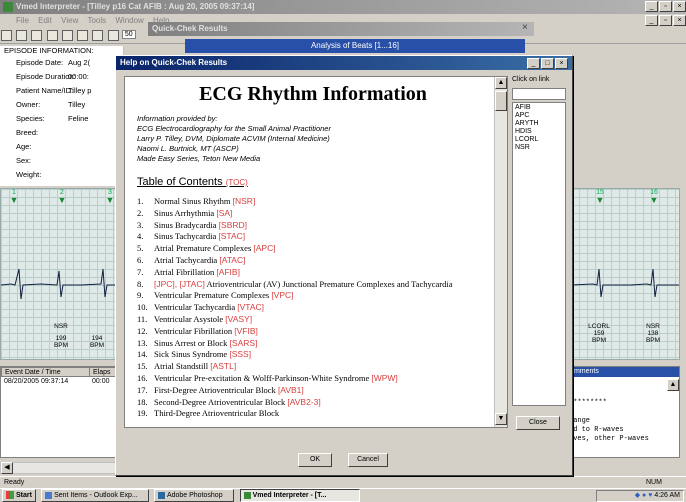 The image size is (686, 502). Describe the element at coordinates (191, 342) in the screenshot. I see `toc-text: Sinus Arrest or Block` at that location.